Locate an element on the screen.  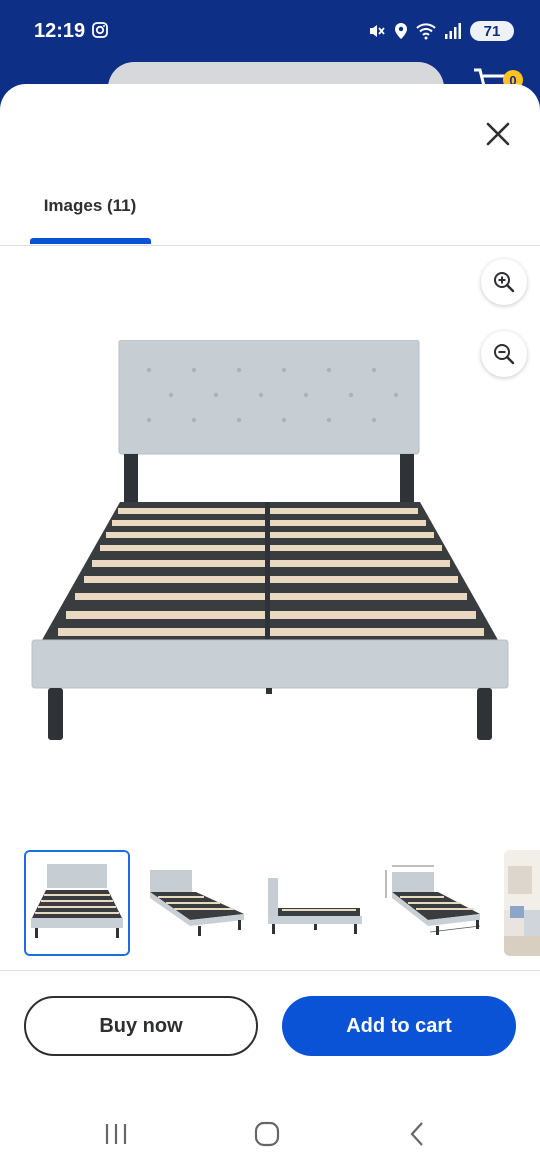
wifi-icon is located at coordinates (426, 31).